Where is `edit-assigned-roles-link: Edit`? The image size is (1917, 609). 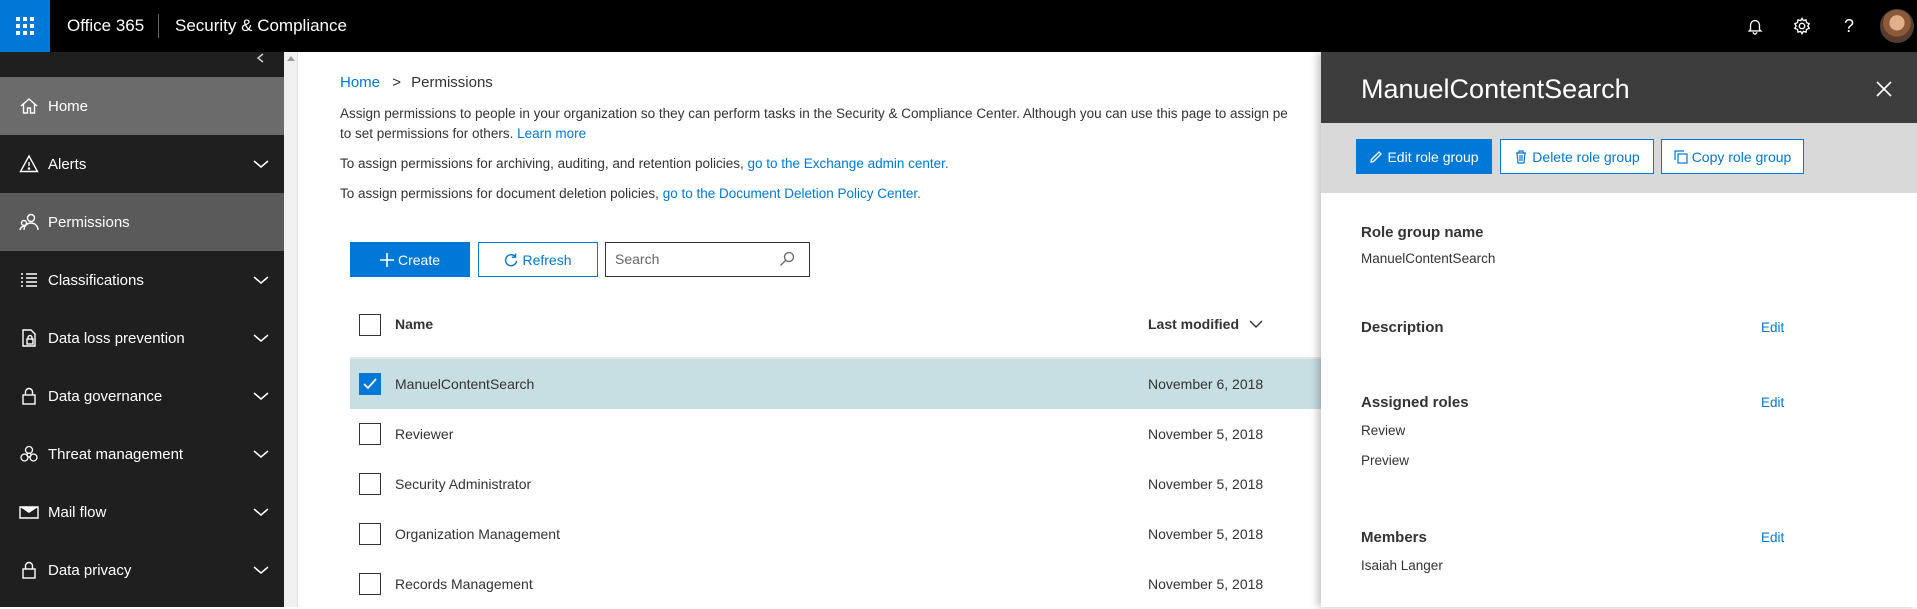 edit-assigned-roles-link: Edit is located at coordinates (1772, 402).